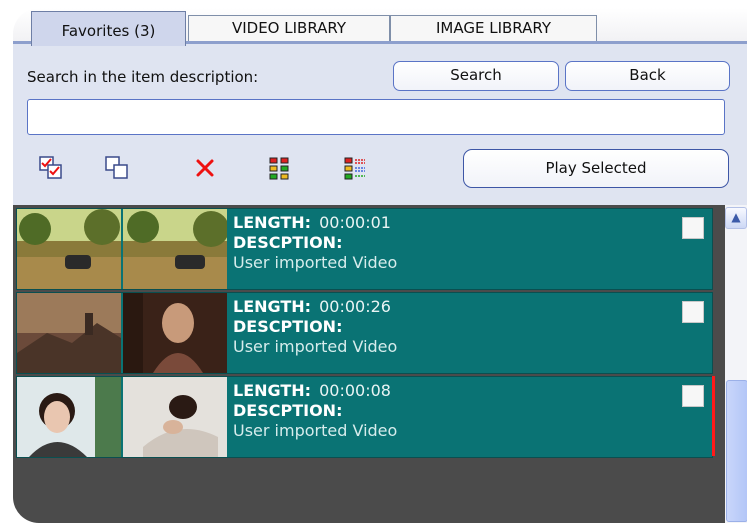 This screenshot has width=747, height=523. I want to click on play-selected-button: Play Selected, so click(596, 168).